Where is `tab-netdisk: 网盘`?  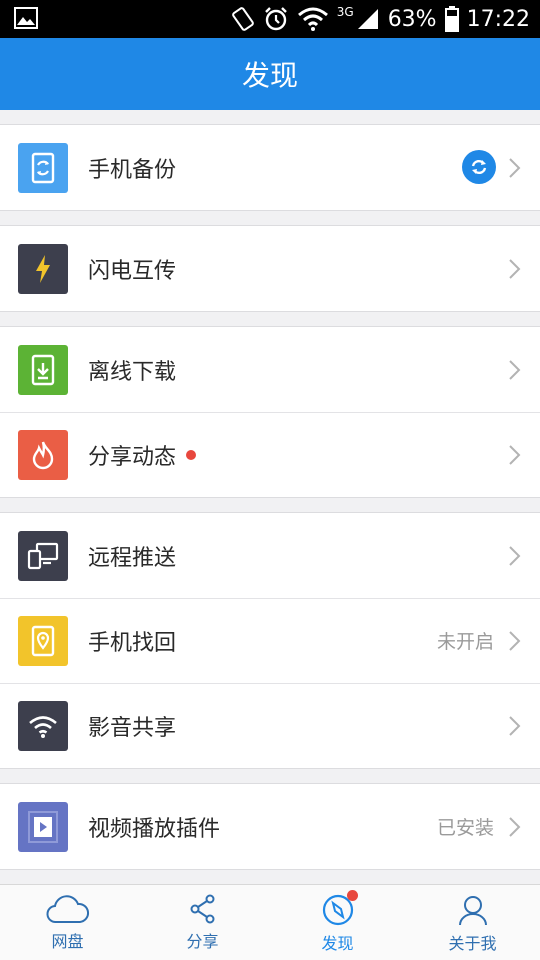 tab-netdisk: 网盘 is located at coordinates (67, 922).